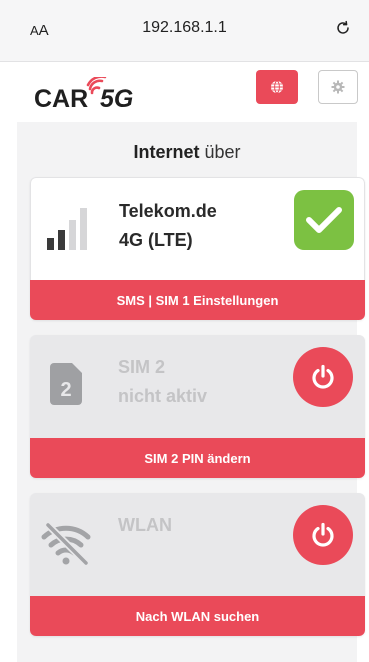 The width and height of the screenshot is (369, 662). What do you see at coordinates (163, 396) in the screenshot?
I see `sim2-status-text: nicht aktiv` at bounding box center [163, 396].